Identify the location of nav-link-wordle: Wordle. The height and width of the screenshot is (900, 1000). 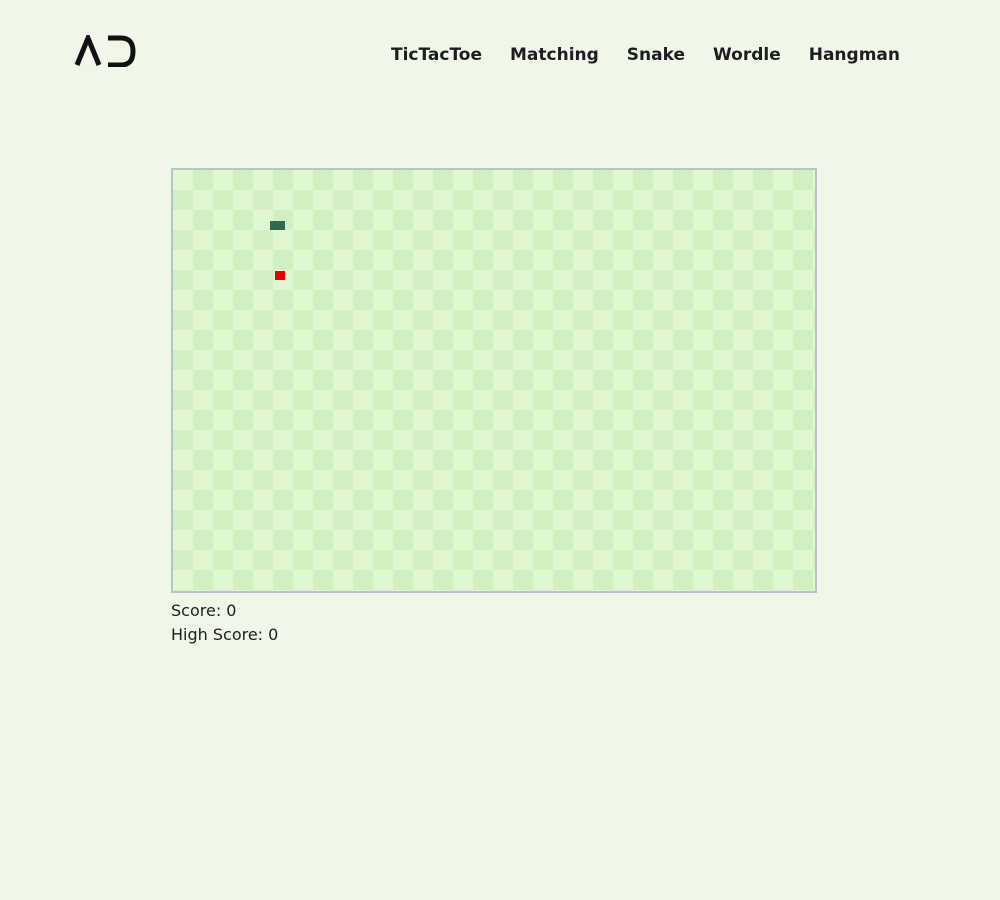
(747, 55).